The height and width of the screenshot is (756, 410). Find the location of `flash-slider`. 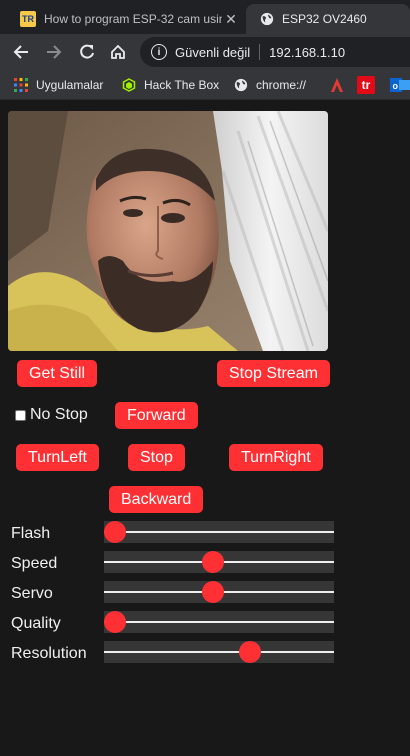

flash-slider is located at coordinates (219, 532).